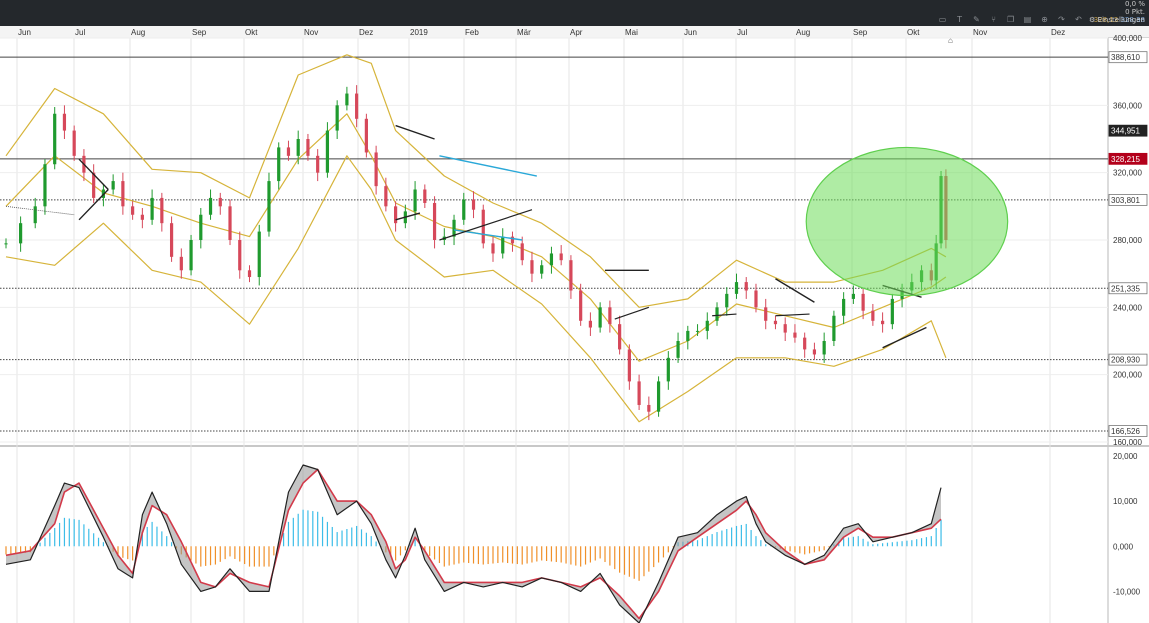 The height and width of the screenshot is (623, 1149). I want to click on window-icon: ▭, so click(942, 20).